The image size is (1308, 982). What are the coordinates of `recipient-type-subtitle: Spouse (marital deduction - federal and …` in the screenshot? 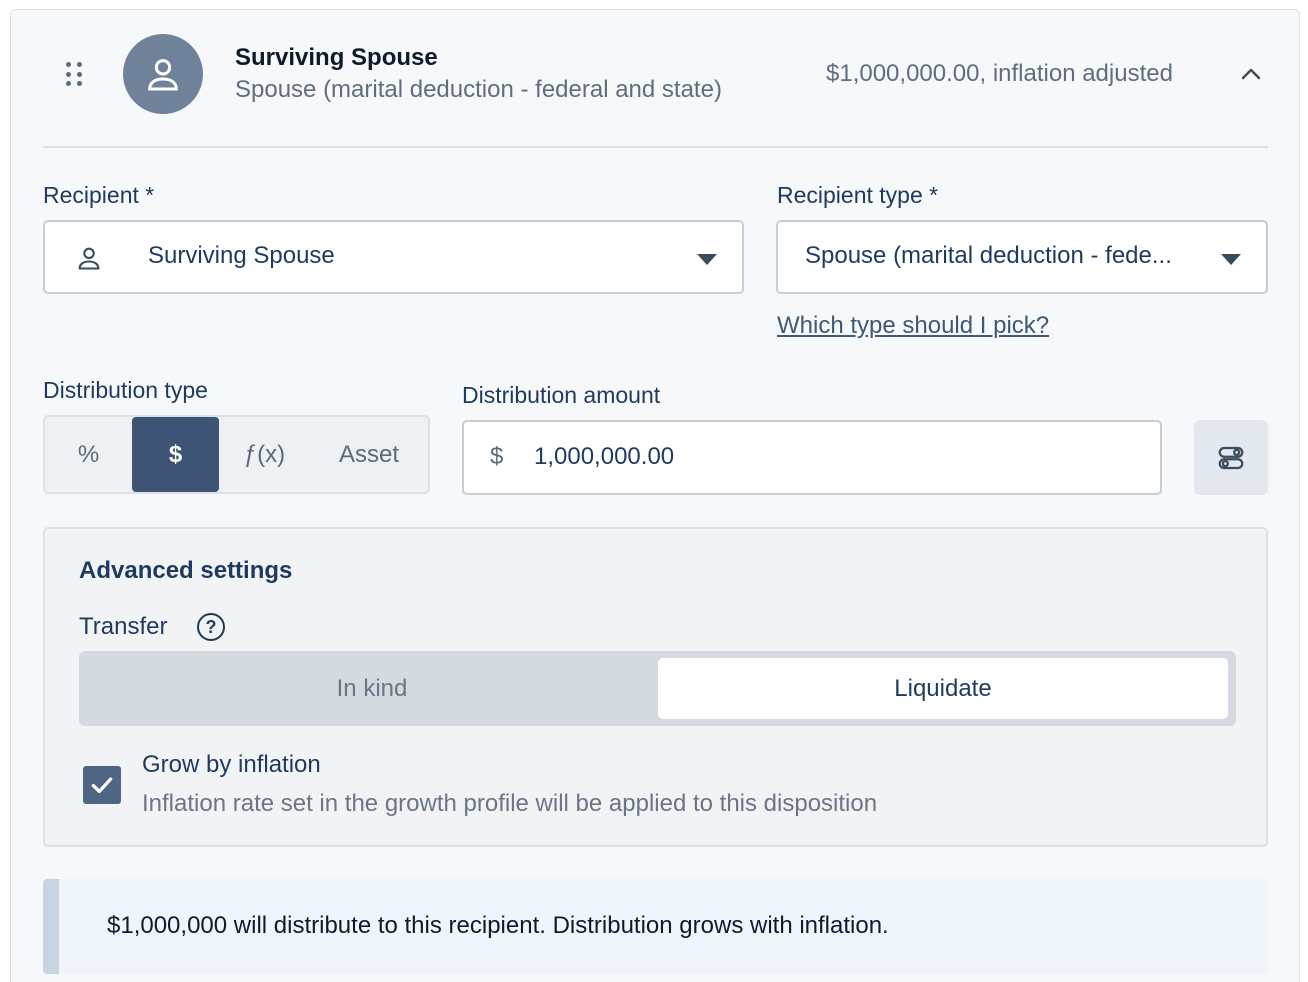 It's located at (478, 89).